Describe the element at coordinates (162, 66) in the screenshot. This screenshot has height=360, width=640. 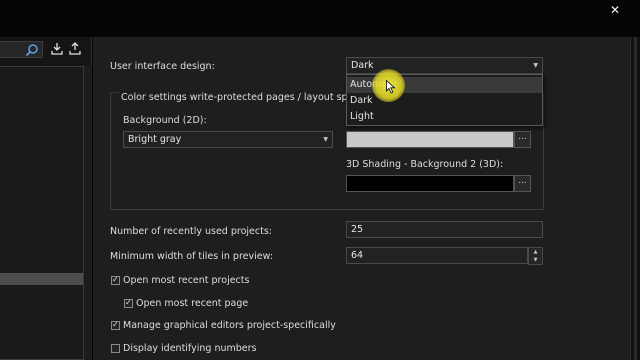
I see `ui-design-label: User interface design:` at that location.